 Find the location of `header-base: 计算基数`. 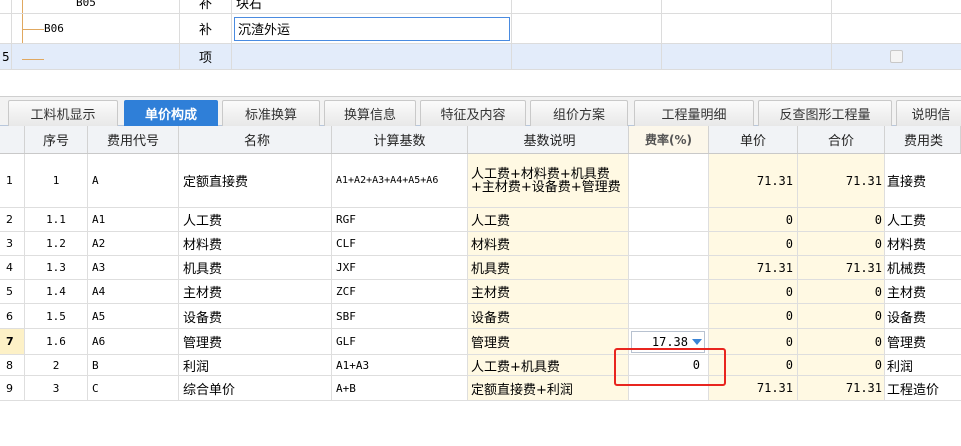

header-base: 计算基数 is located at coordinates (400, 139).